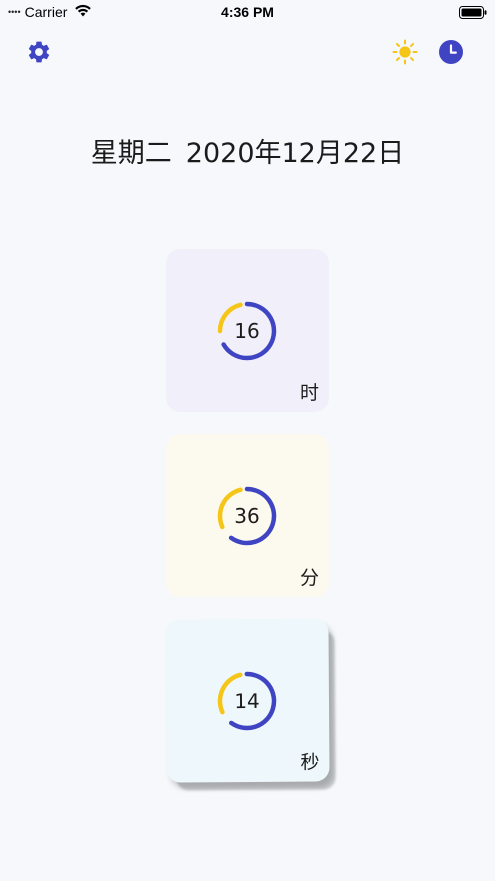  I want to click on minute-value: 36, so click(247, 516).